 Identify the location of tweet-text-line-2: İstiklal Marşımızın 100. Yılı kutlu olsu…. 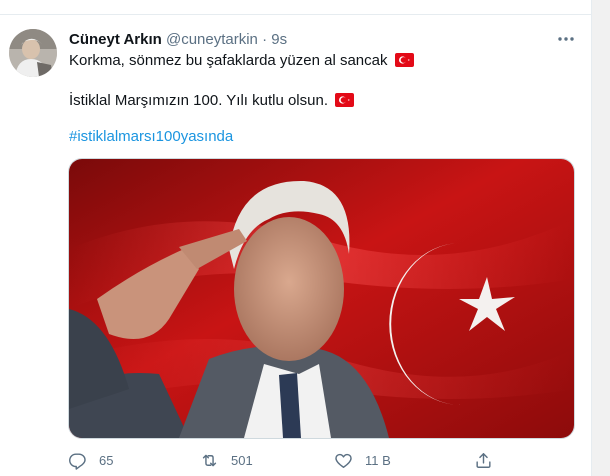
(212, 102).